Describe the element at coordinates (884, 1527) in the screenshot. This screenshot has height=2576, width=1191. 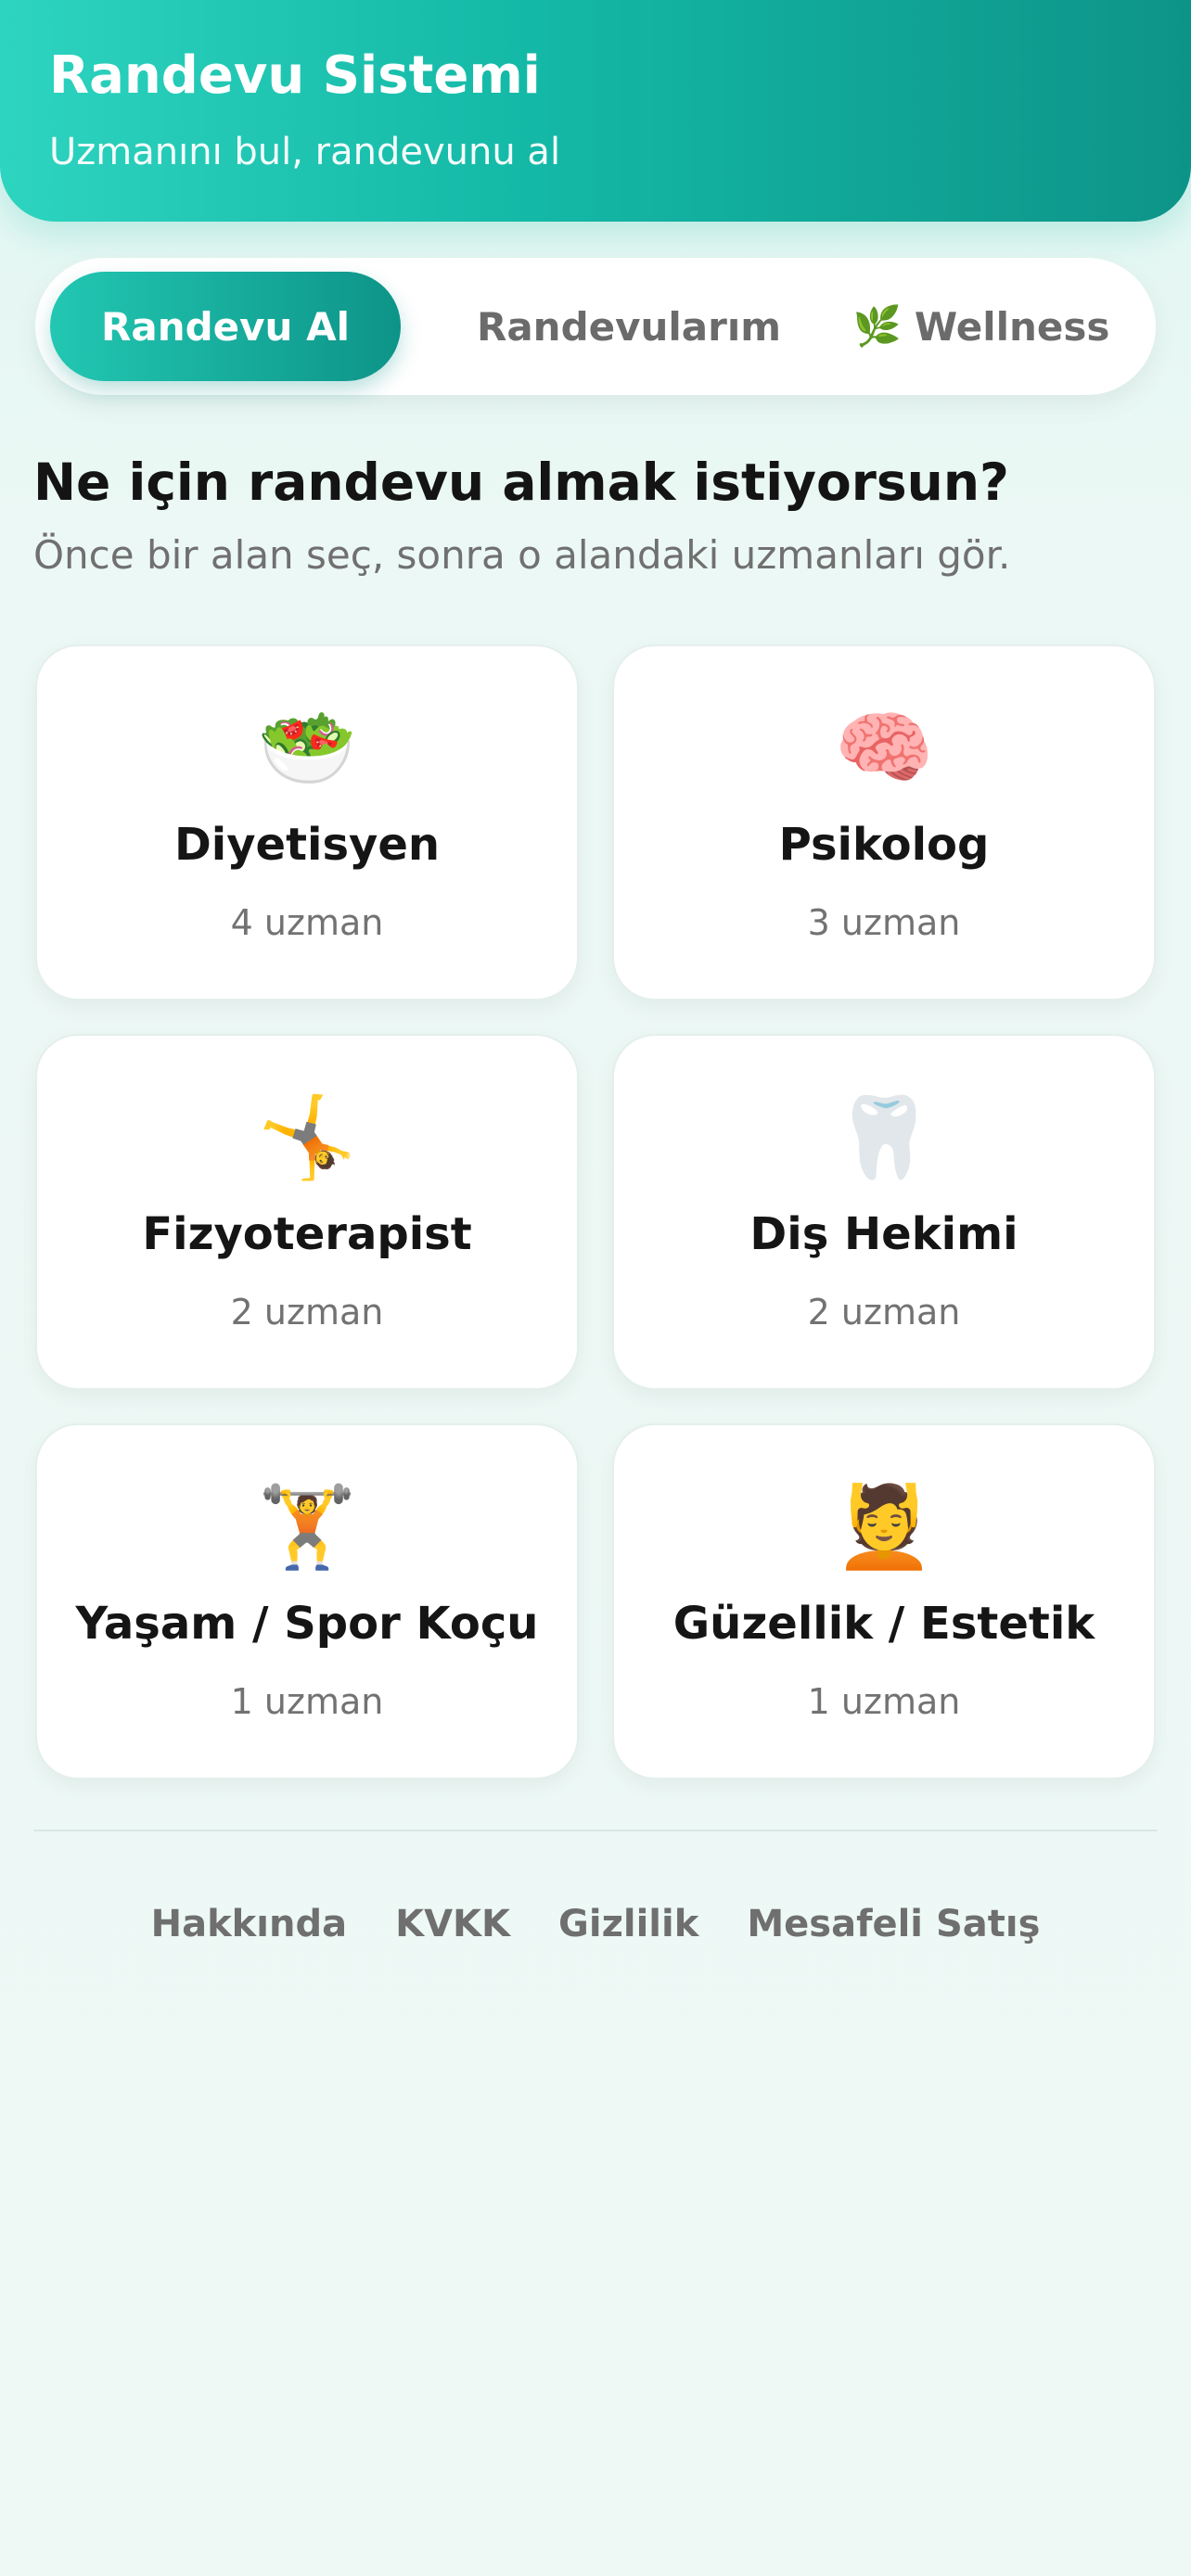
I see `massage-icon: 💆` at that location.